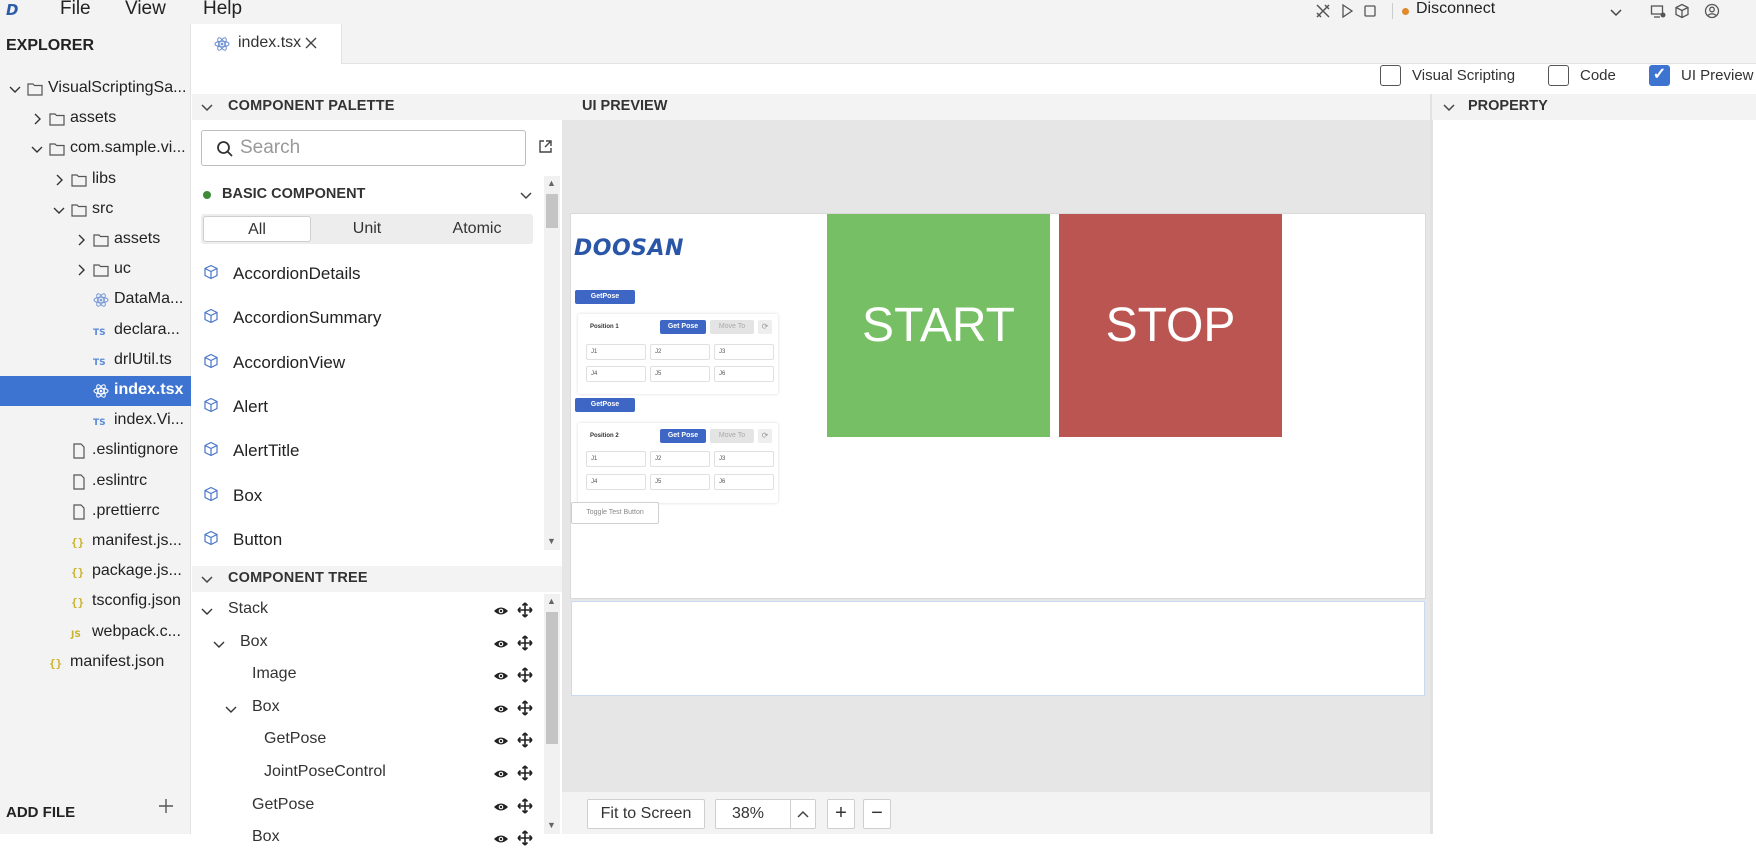 This screenshot has width=1756, height=854. What do you see at coordinates (841, 814) in the screenshot?
I see `zoom-in-button: +` at bounding box center [841, 814].